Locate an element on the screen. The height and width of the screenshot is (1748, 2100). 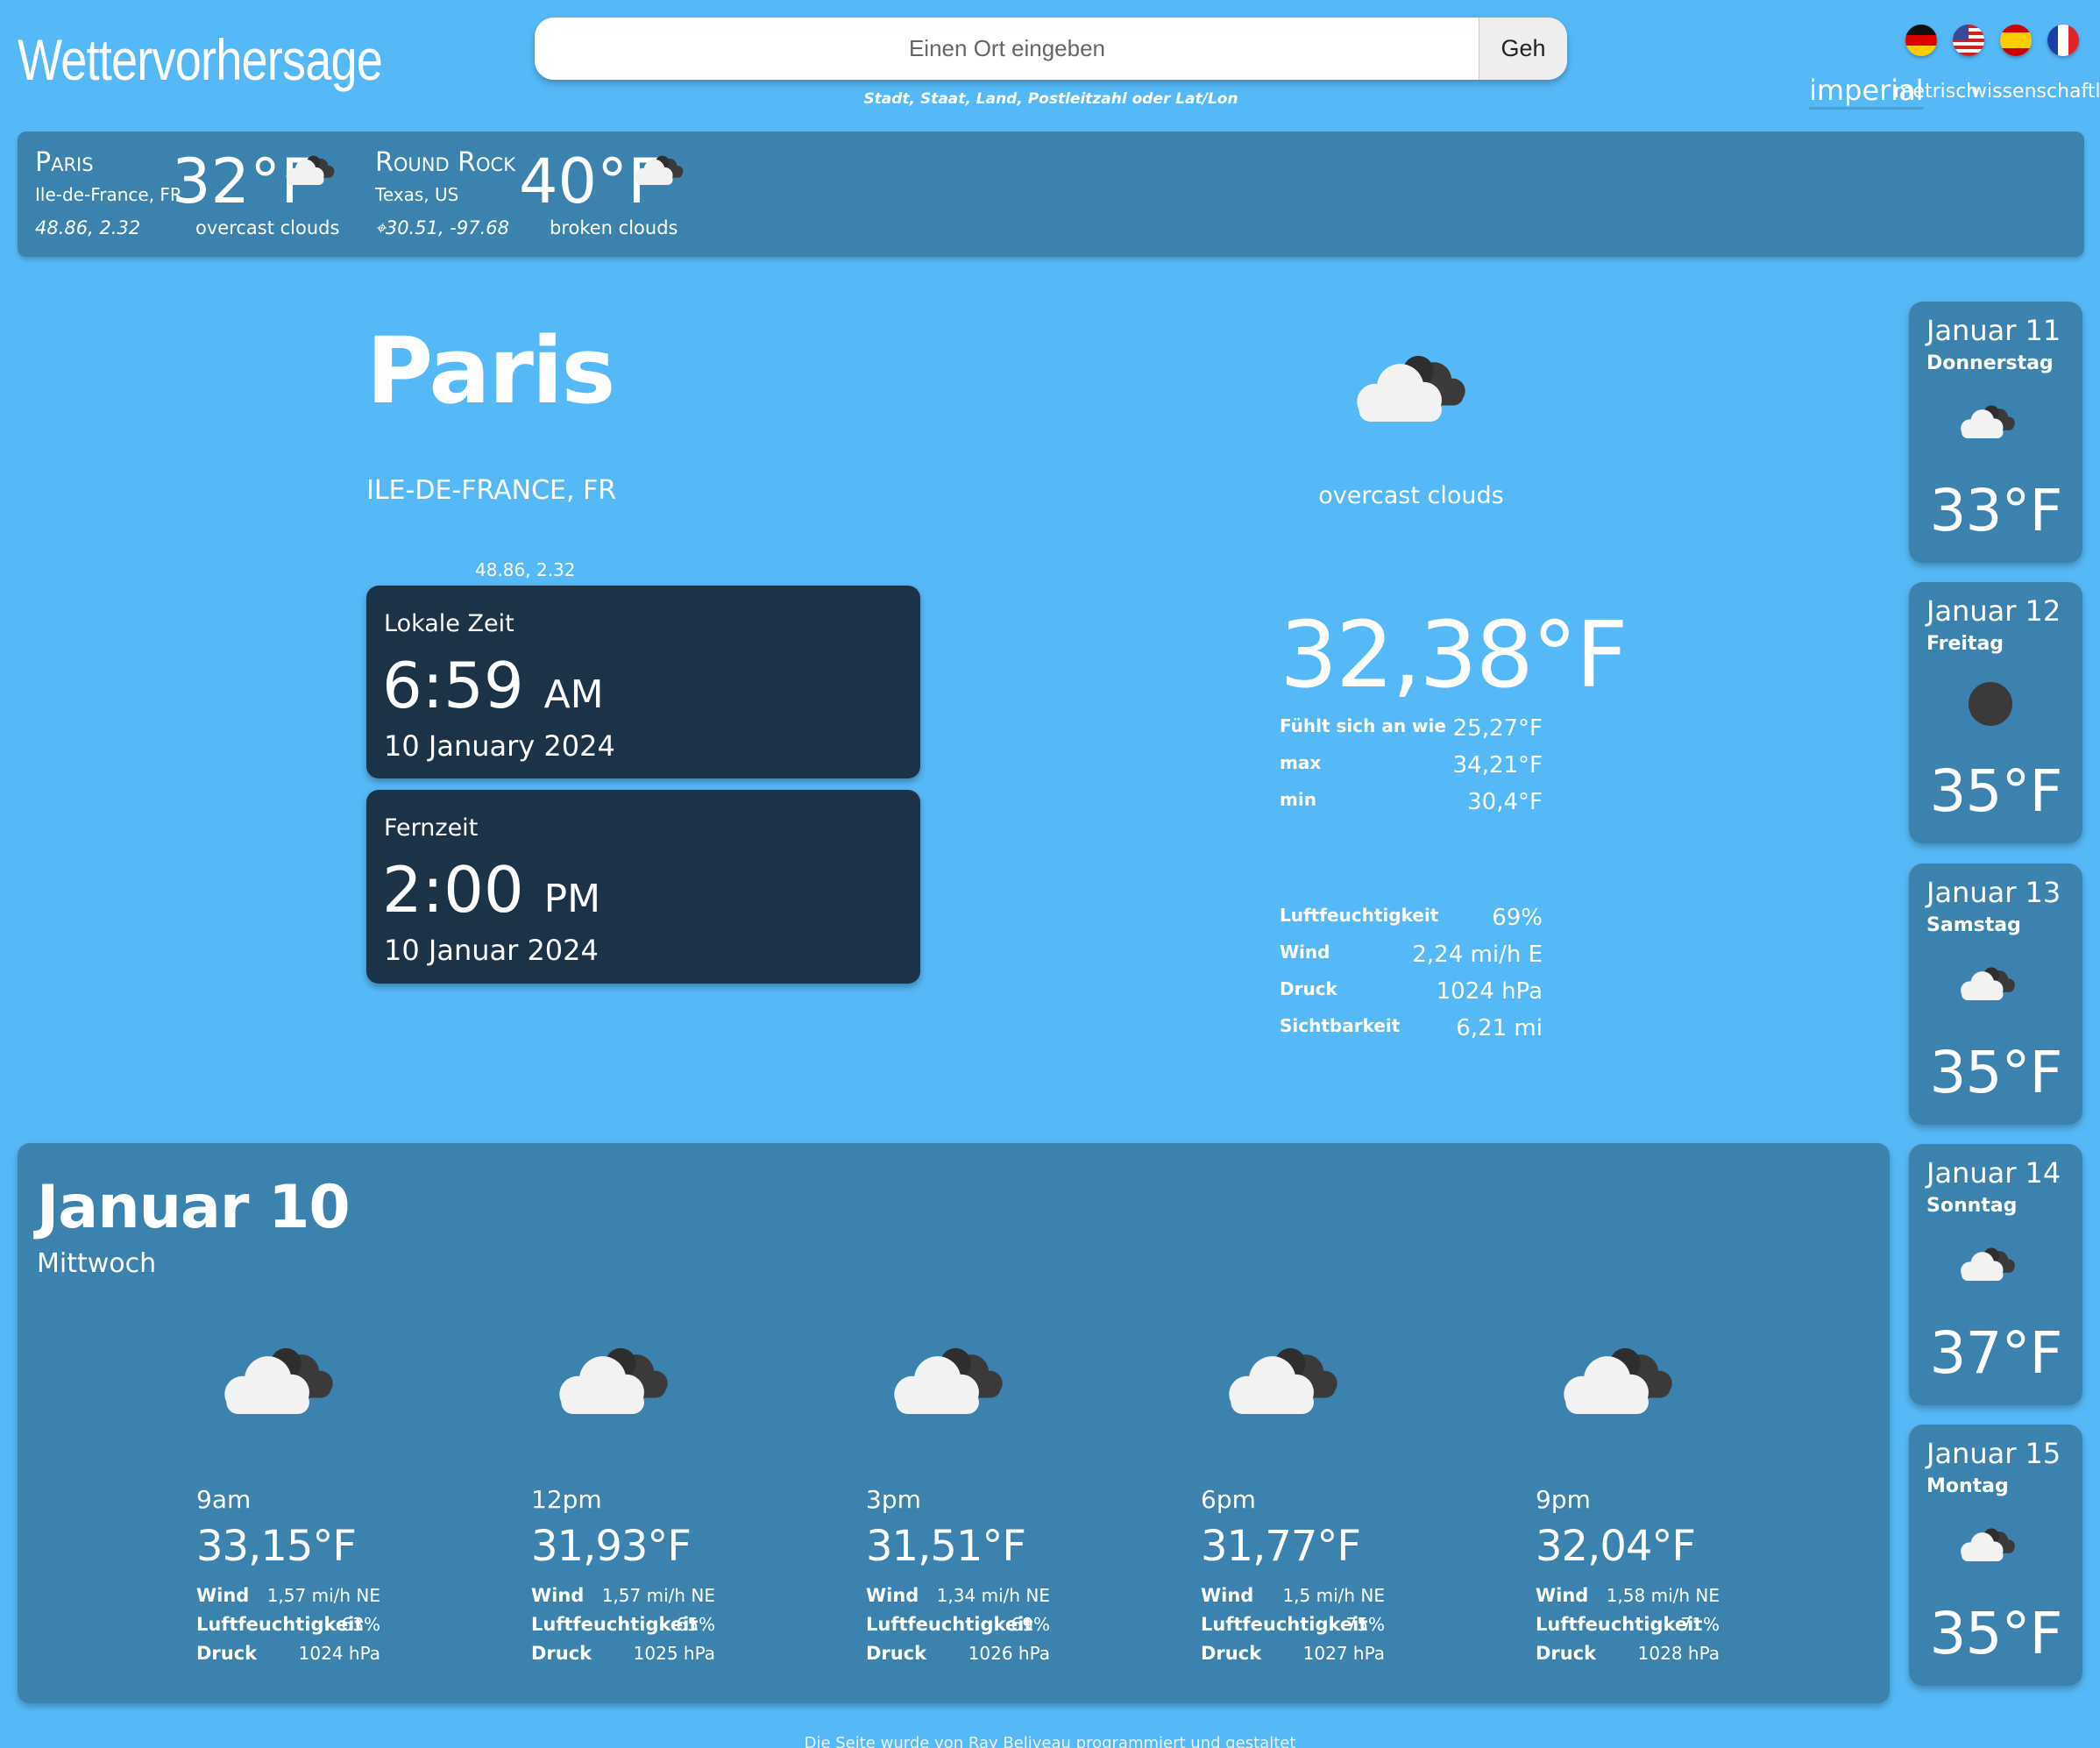
forecast-date: Januar 13 is located at coordinates (1994, 892).